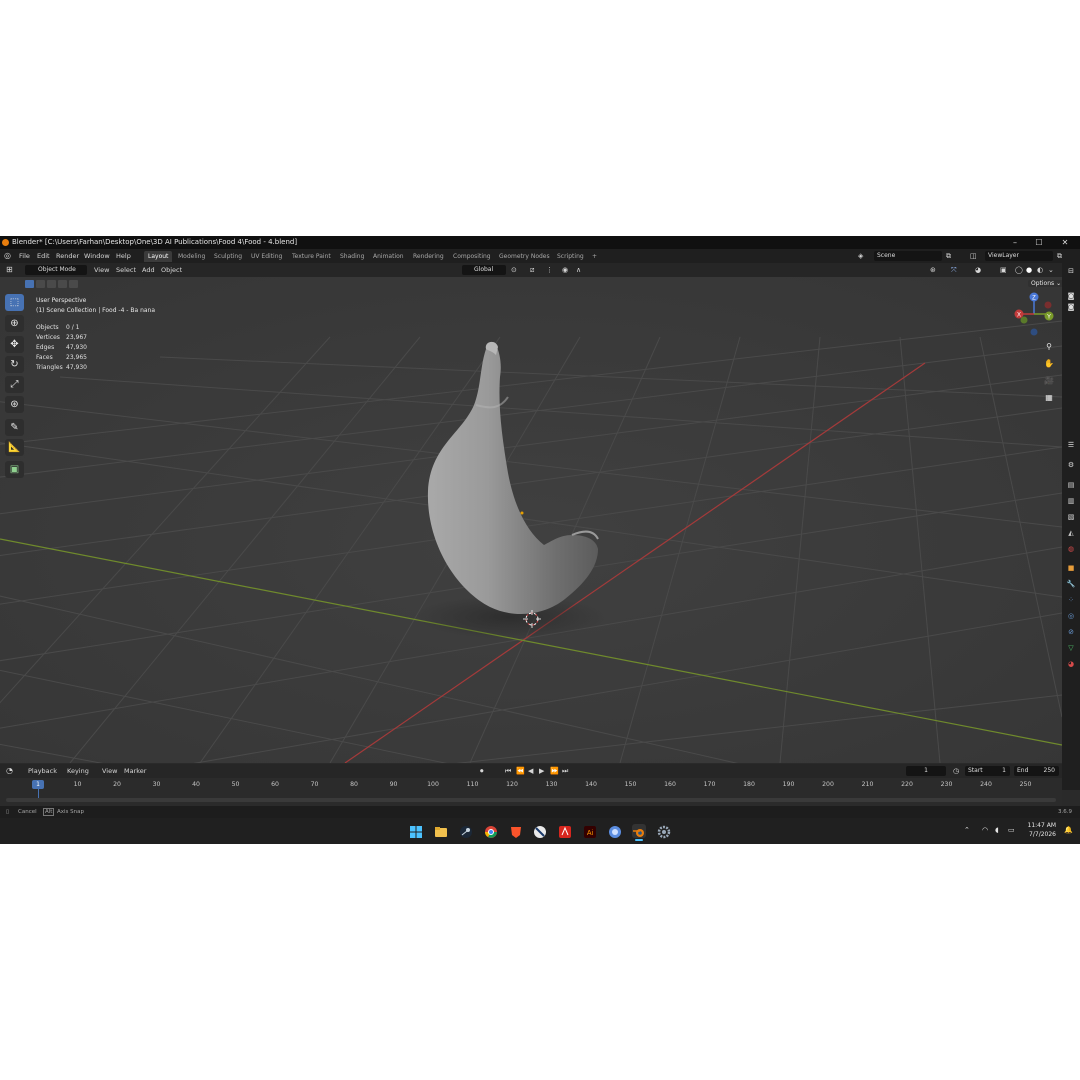  Describe the element at coordinates (228, 256) in the screenshot. I see `tab-sculpting: Sculpting` at that location.